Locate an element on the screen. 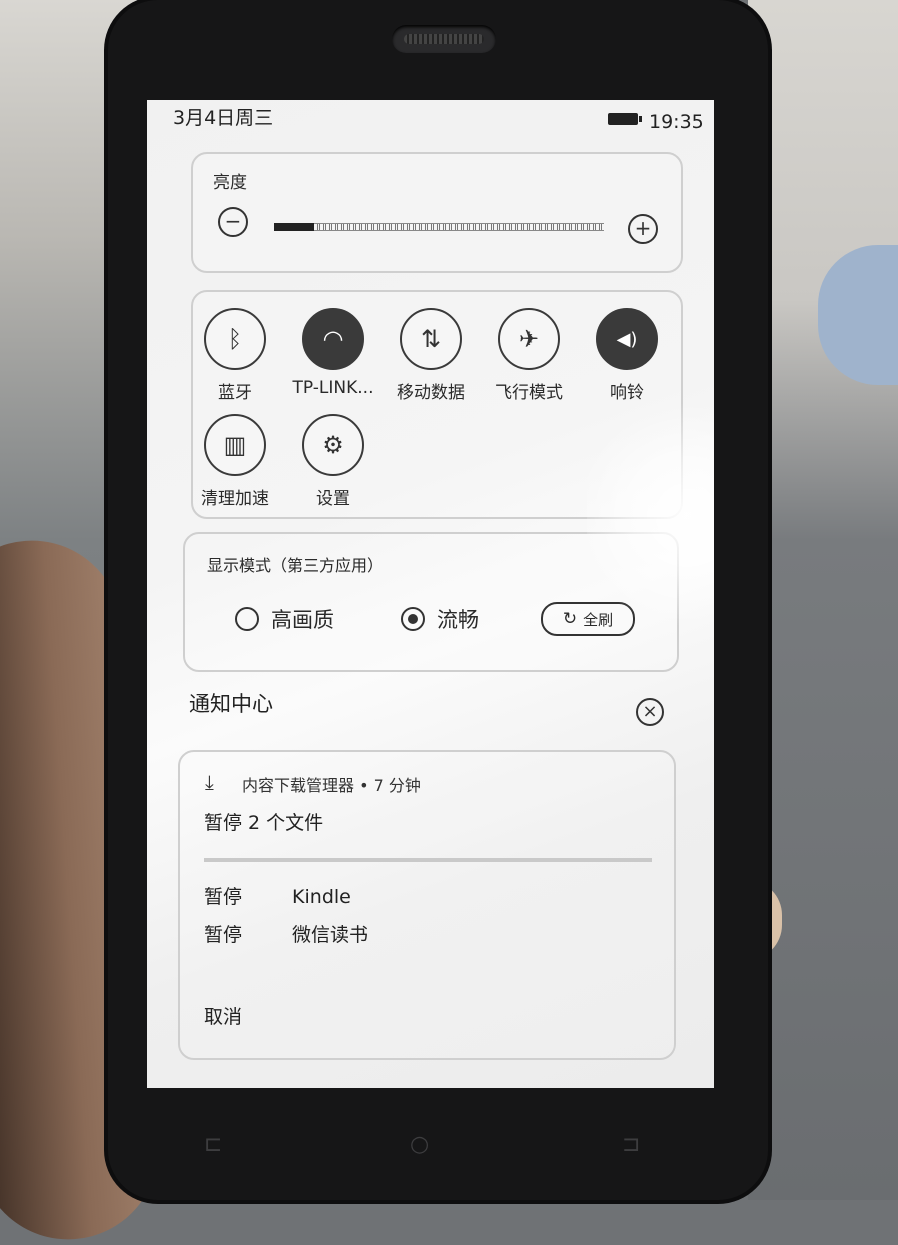 The image size is (898, 1245). display-mode-panel: 显示模式（第三方应用） 高画质 流畅 ↻ 全刷 is located at coordinates (431, 602).